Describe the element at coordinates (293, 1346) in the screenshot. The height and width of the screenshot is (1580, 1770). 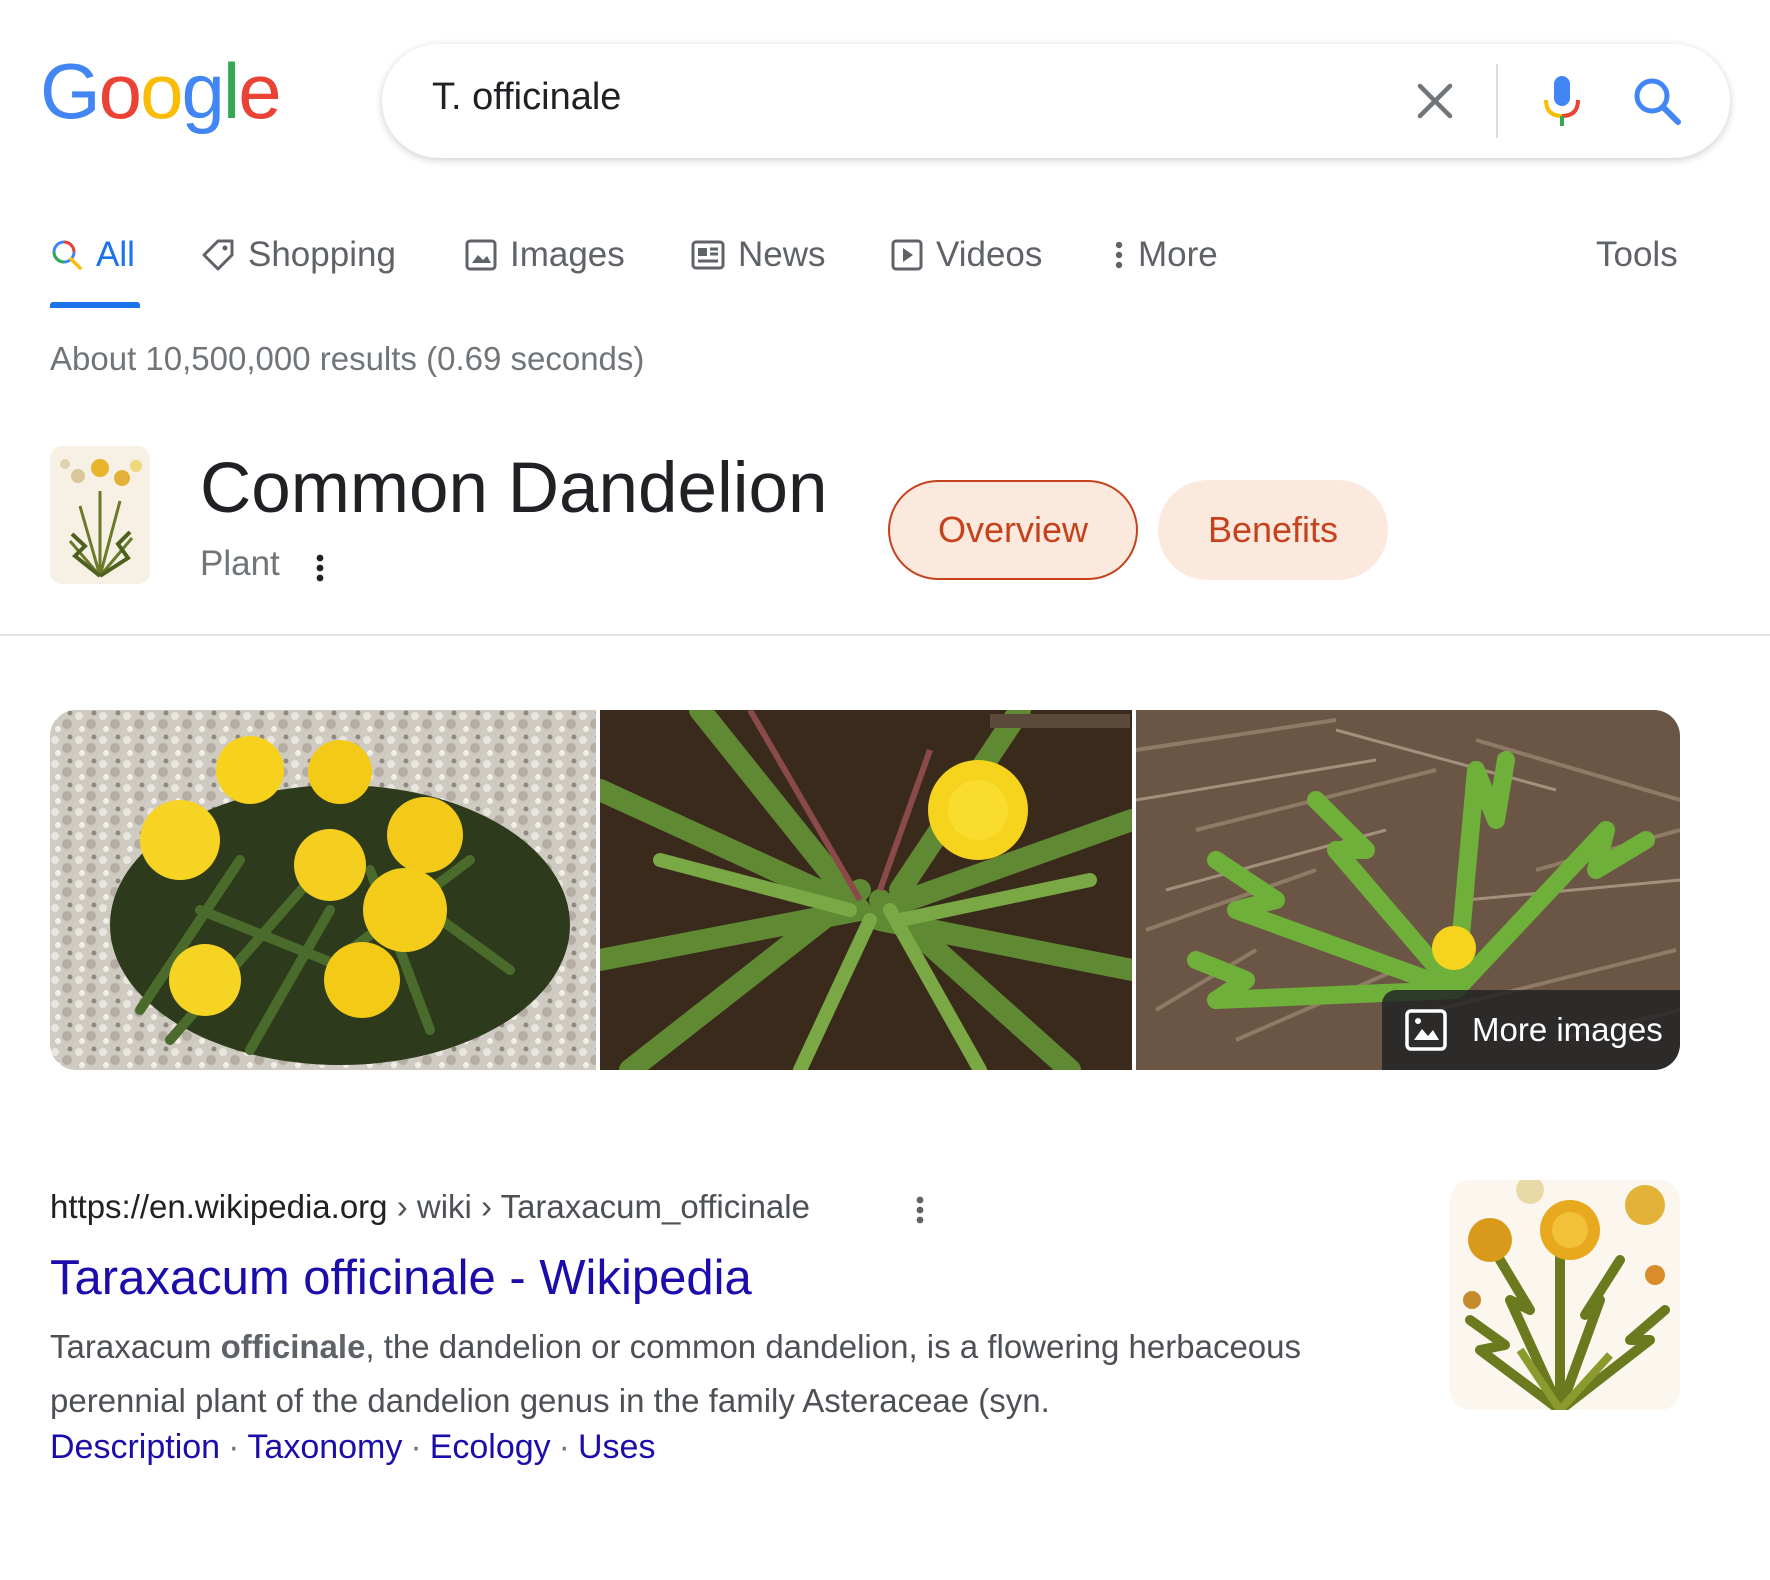
I see `snippet-highlight: officinale` at that location.